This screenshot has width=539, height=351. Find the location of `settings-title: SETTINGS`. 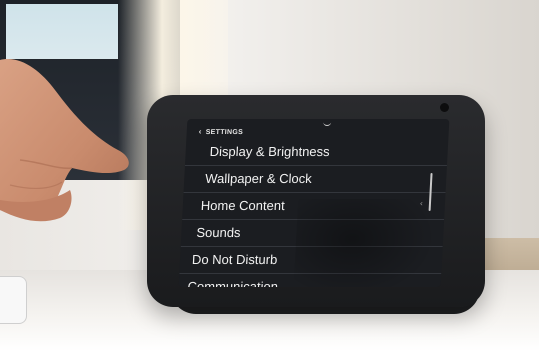

settings-title: SETTINGS is located at coordinates (224, 132).